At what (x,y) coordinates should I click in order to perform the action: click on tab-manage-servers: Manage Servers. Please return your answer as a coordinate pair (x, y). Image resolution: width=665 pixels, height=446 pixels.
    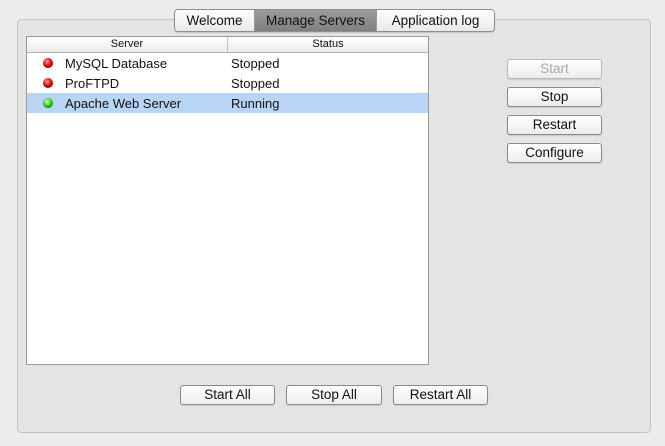
    Looking at the image, I should click on (316, 20).